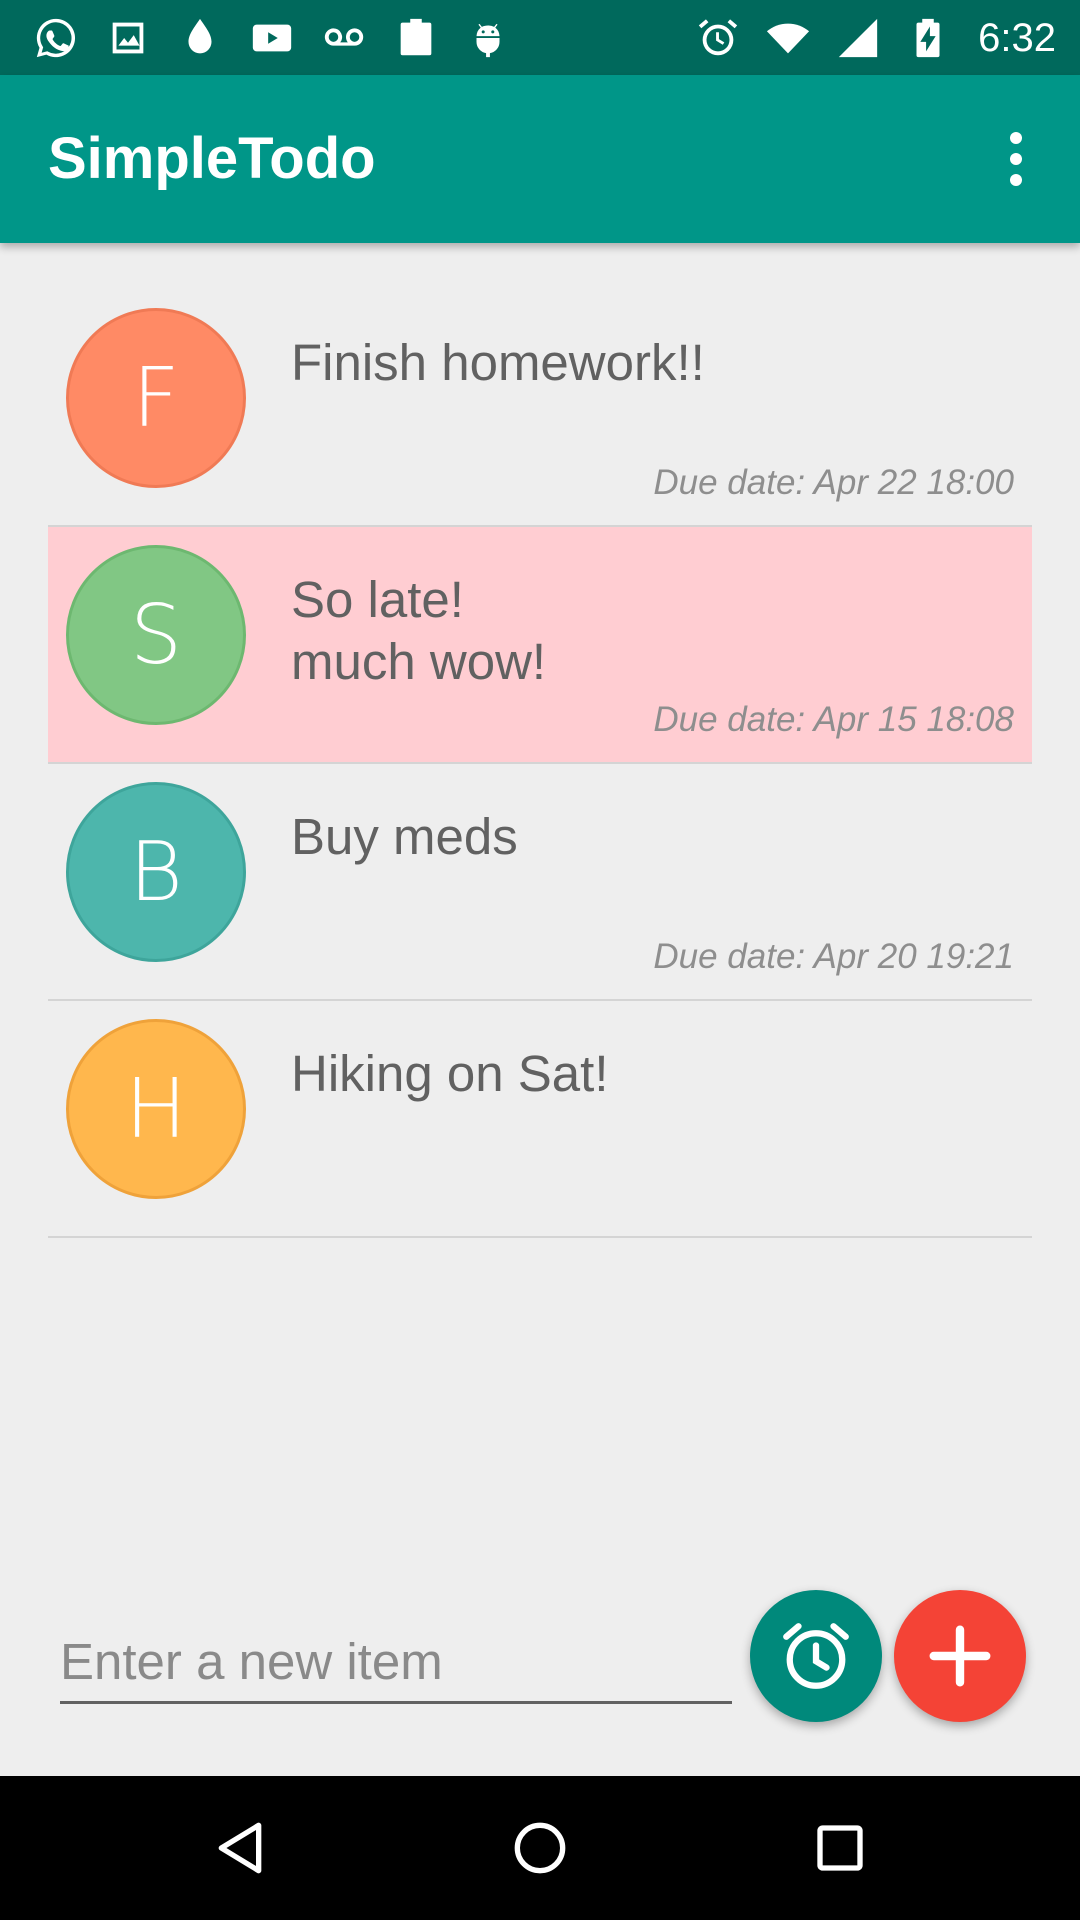 The image size is (1080, 1920). What do you see at coordinates (833, 482) in the screenshot?
I see `due-date: Due date: Apr 22 18:00` at bounding box center [833, 482].